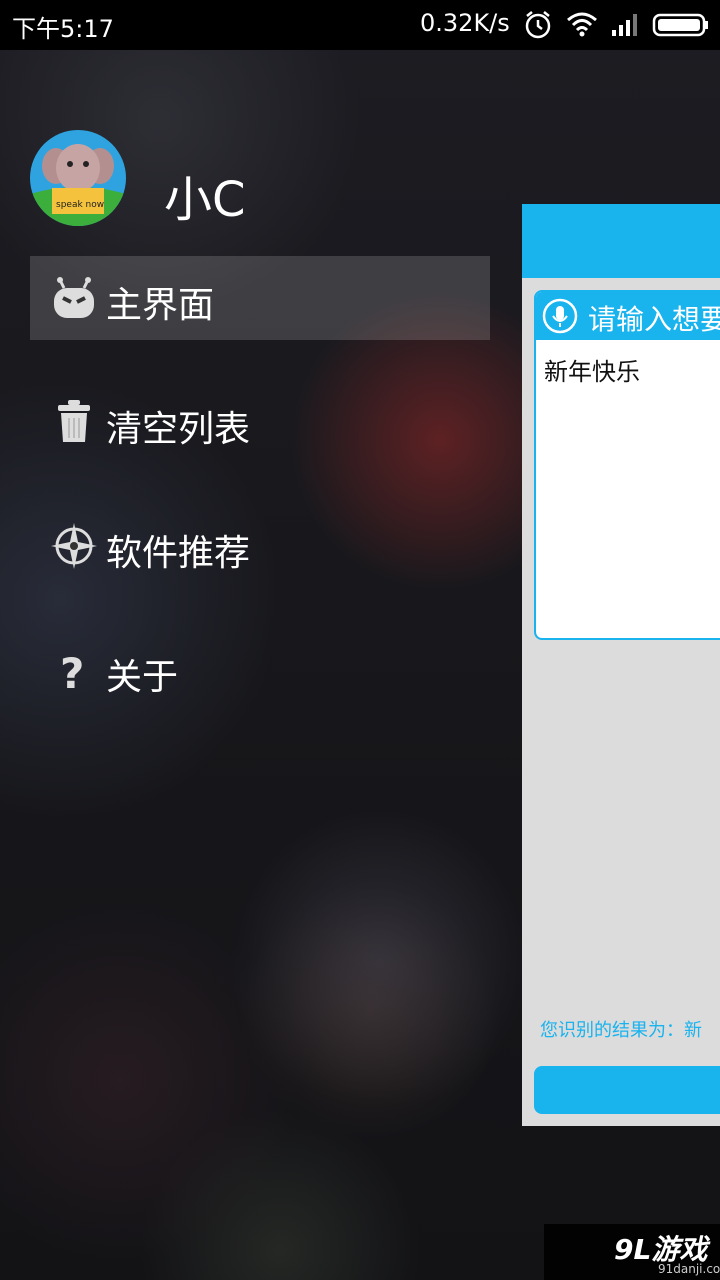 The height and width of the screenshot is (1280, 720). What do you see at coordinates (78, 178) in the screenshot?
I see `avatar: speak now` at bounding box center [78, 178].